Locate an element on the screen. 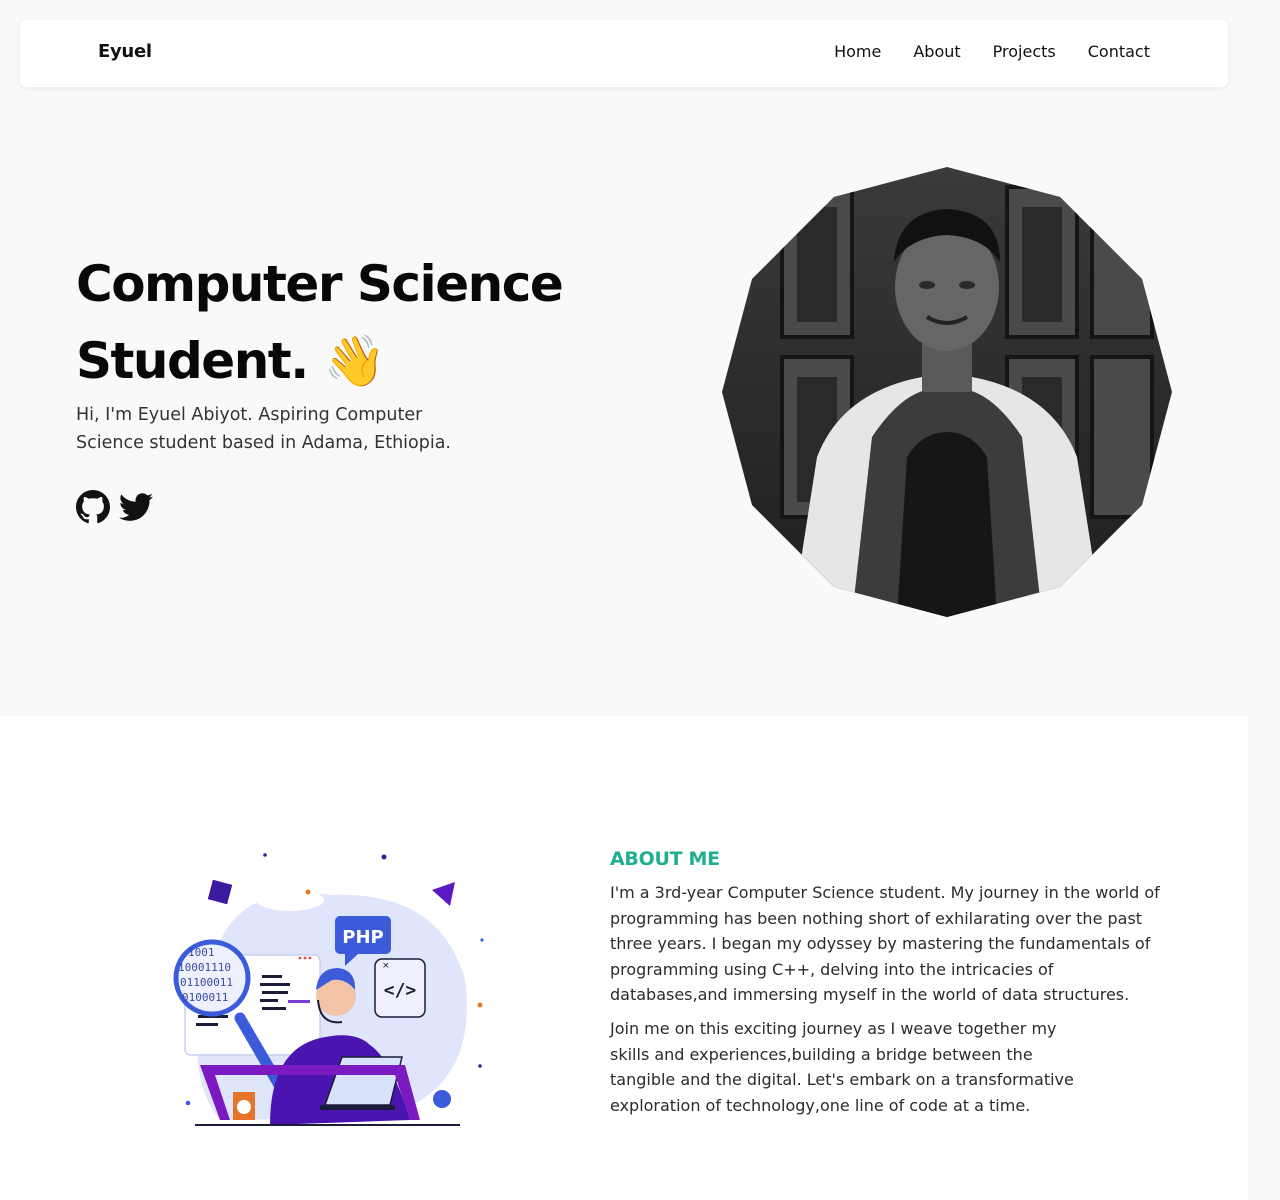 This screenshot has width=1280, height=1200. about-heading: ABOUT ME is located at coordinates (665, 859).